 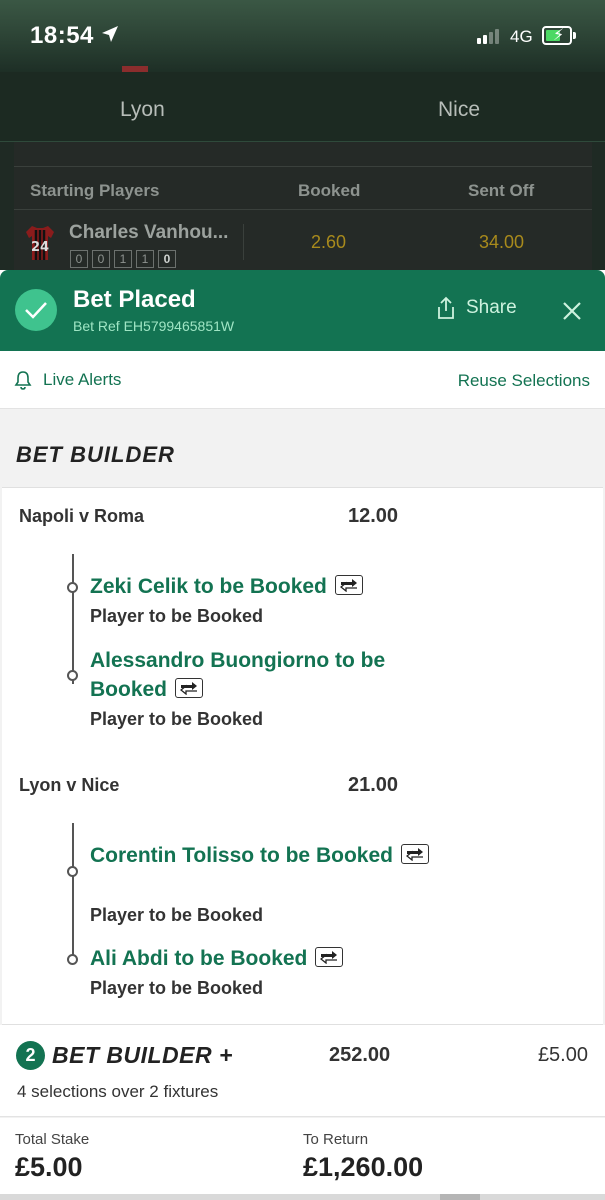 What do you see at coordinates (82, 379) in the screenshot?
I see `live-alerts-label: Live Alerts` at bounding box center [82, 379].